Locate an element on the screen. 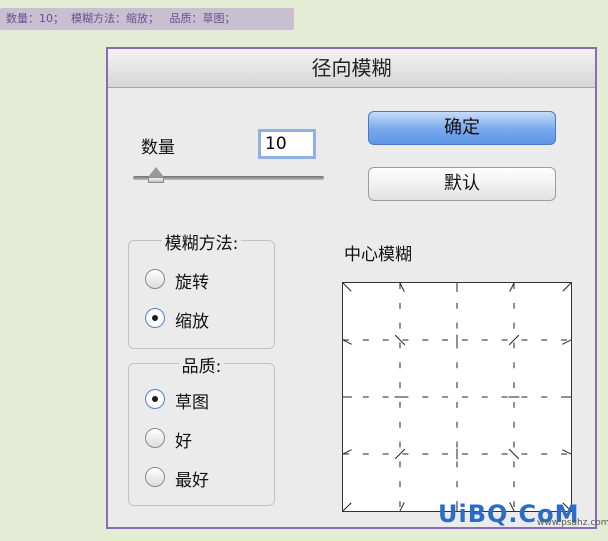  quality-title: 品质: is located at coordinates (201, 367).